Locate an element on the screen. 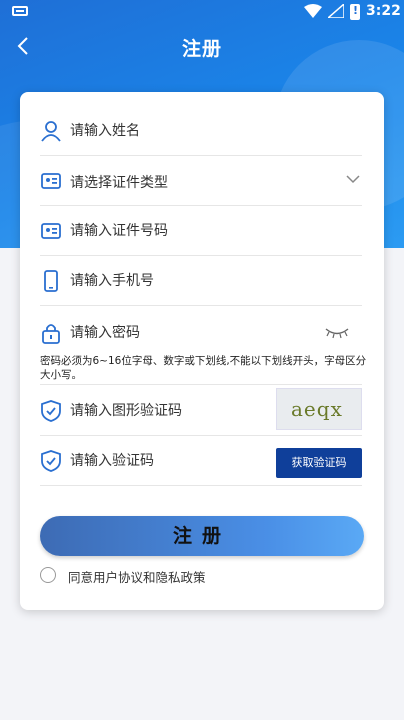 This screenshot has height=720, width=404. wifi-icon is located at coordinates (313, 11).